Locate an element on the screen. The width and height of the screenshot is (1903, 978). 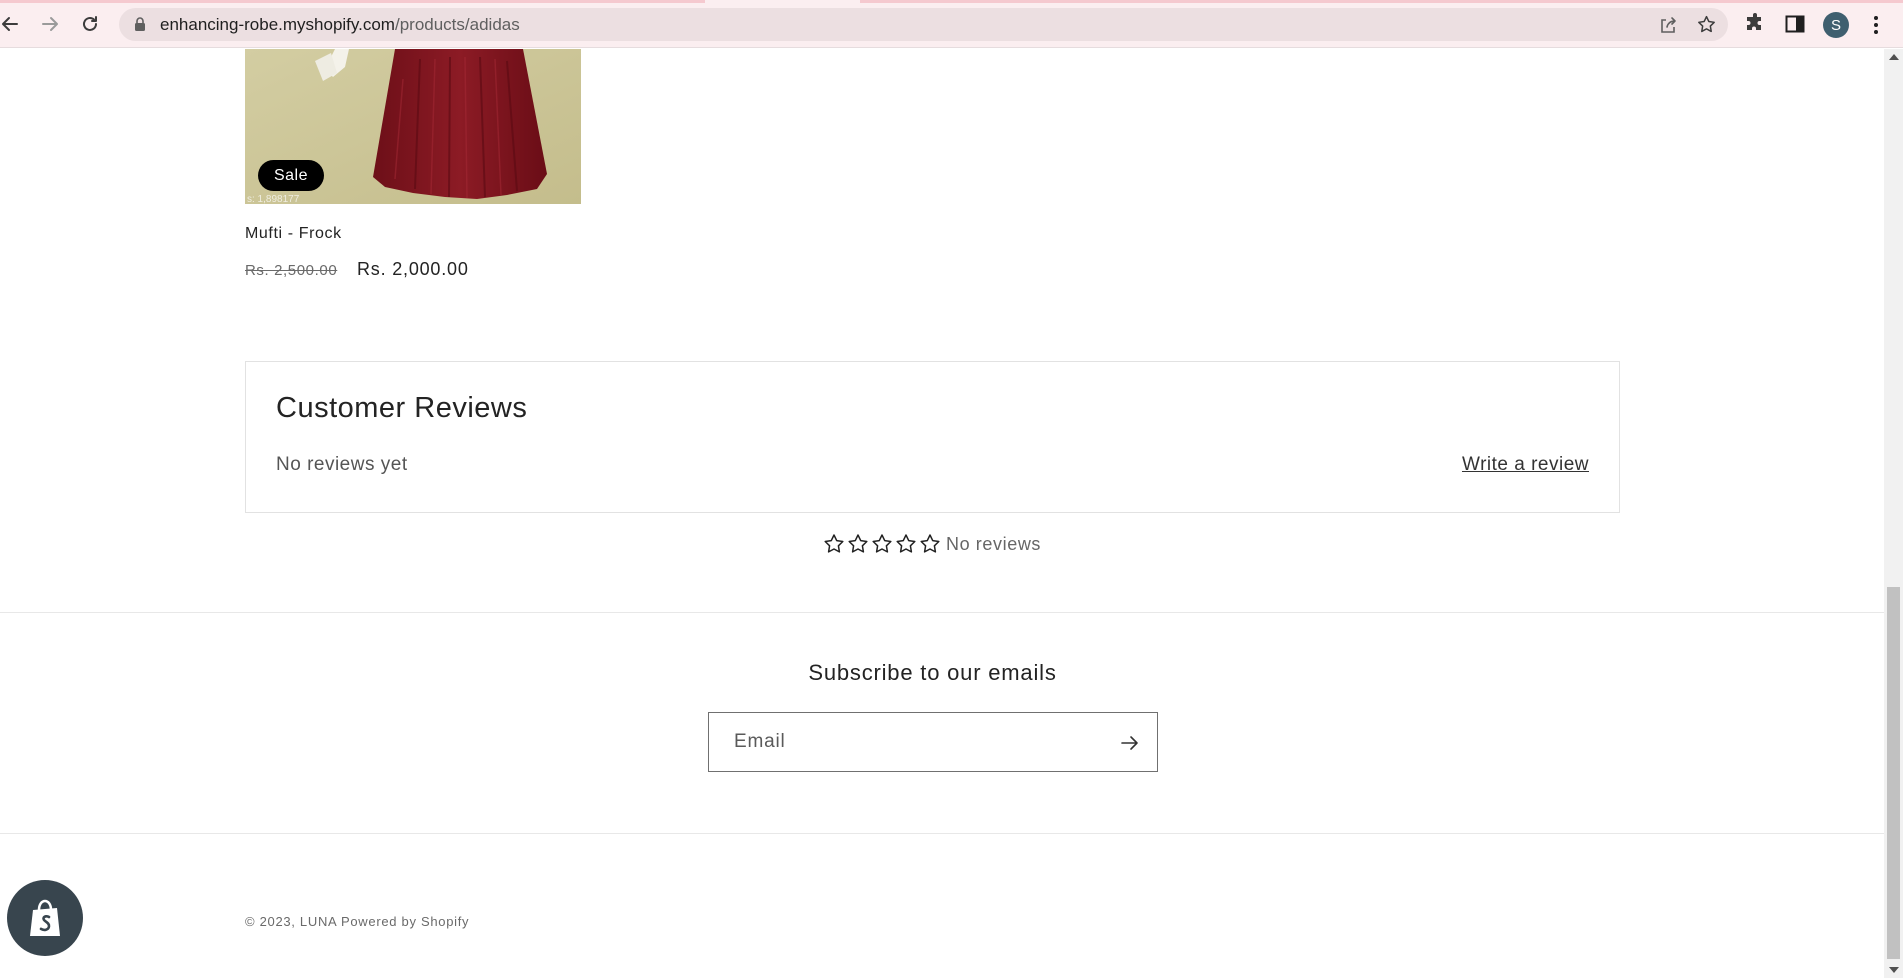
back-icon is located at coordinates (12, 24).